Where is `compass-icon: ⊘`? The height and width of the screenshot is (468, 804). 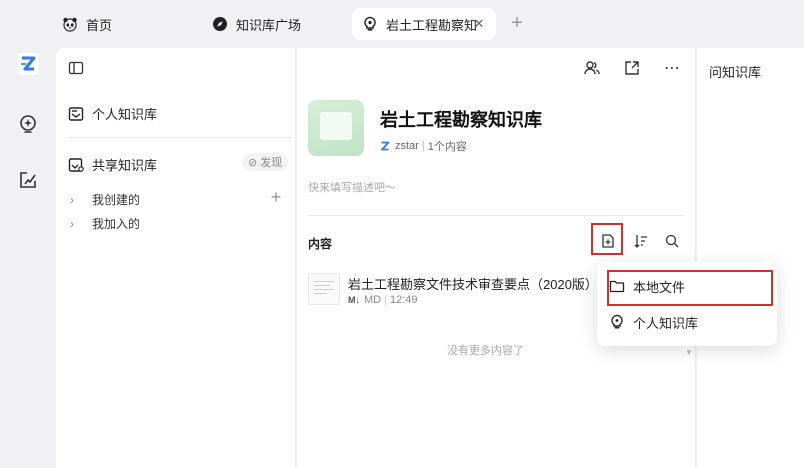
compass-icon: ⊘ is located at coordinates (253, 162).